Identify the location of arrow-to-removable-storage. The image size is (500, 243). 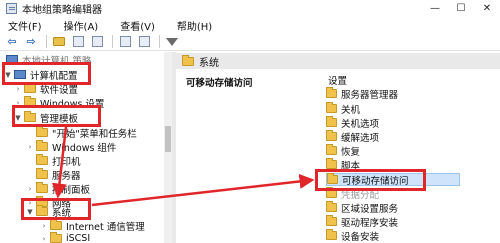
(203, 190).